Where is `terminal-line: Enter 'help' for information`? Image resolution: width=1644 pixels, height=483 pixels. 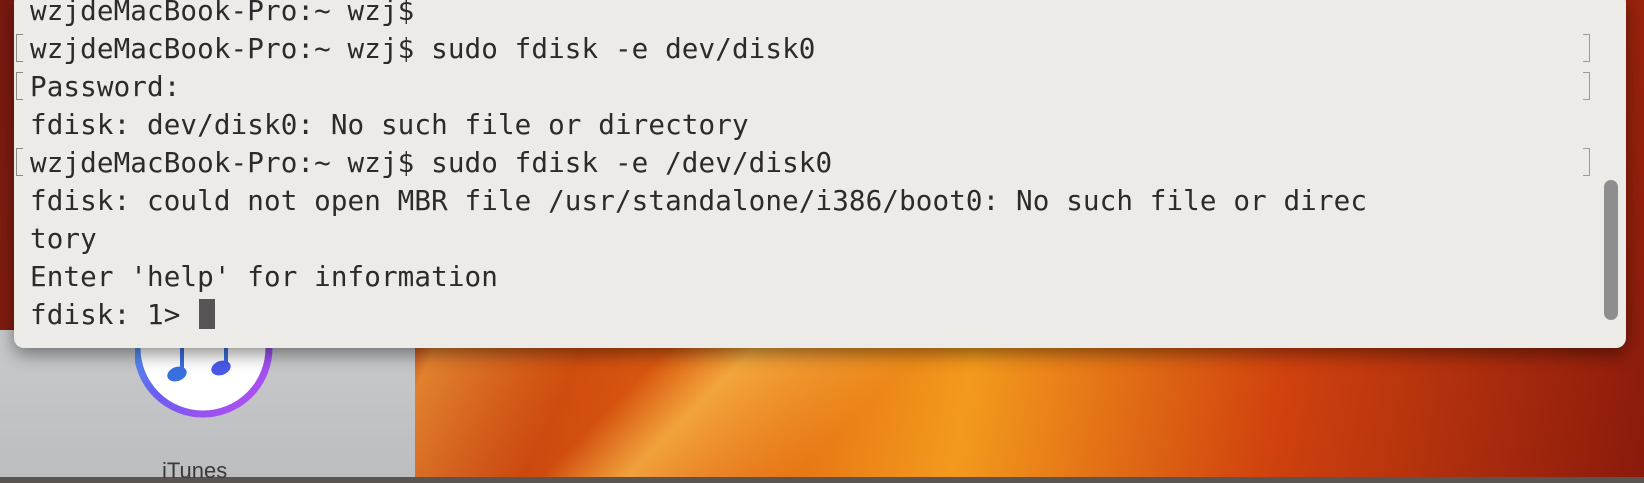 terminal-line: Enter 'help' for information is located at coordinates (264, 276).